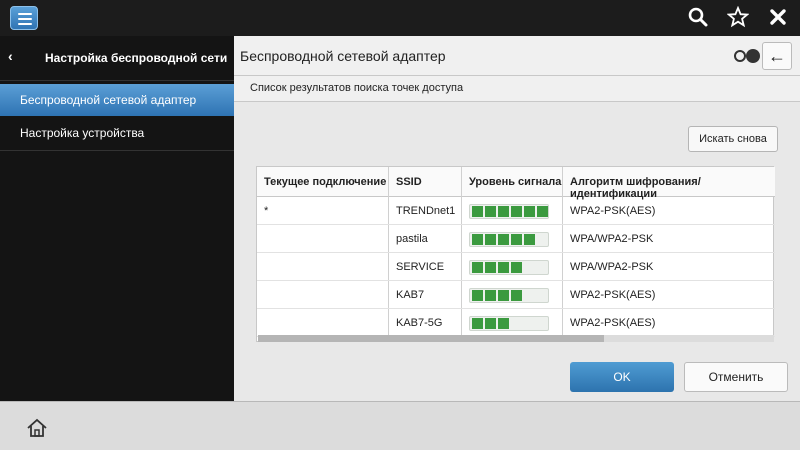 Image resolution: width=800 pixels, height=450 pixels. What do you see at coordinates (736, 377) in the screenshot?
I see `cancel-button: Отменить` at bounding box center [736, 377].